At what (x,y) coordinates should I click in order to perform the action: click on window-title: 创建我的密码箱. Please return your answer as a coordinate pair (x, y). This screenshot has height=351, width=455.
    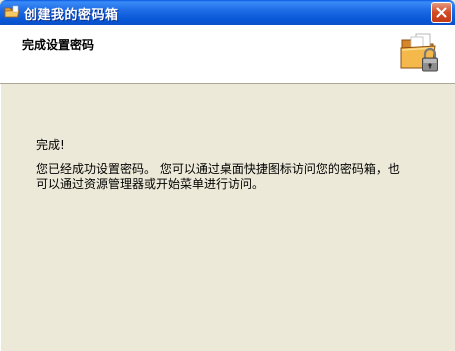
    Looking at the image, I should click on (71, 15).